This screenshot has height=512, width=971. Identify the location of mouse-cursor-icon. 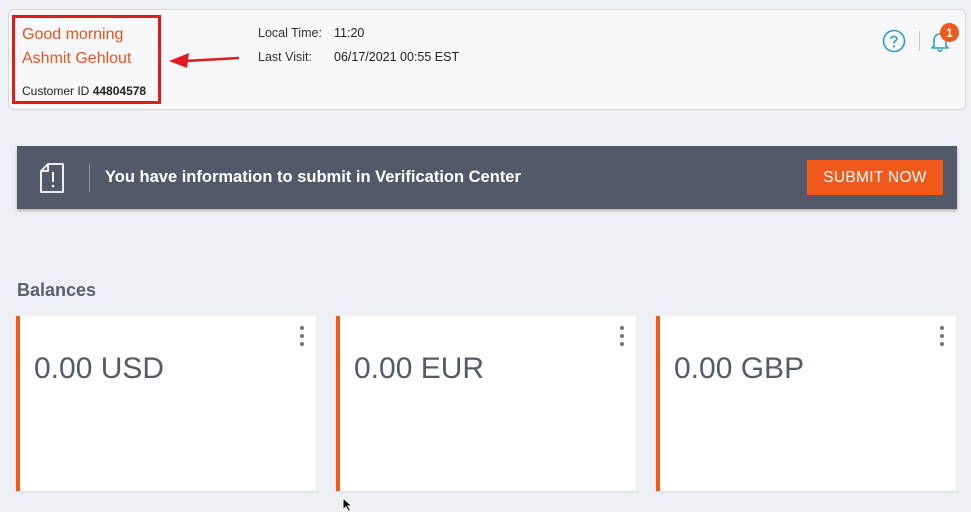
(348, 504).